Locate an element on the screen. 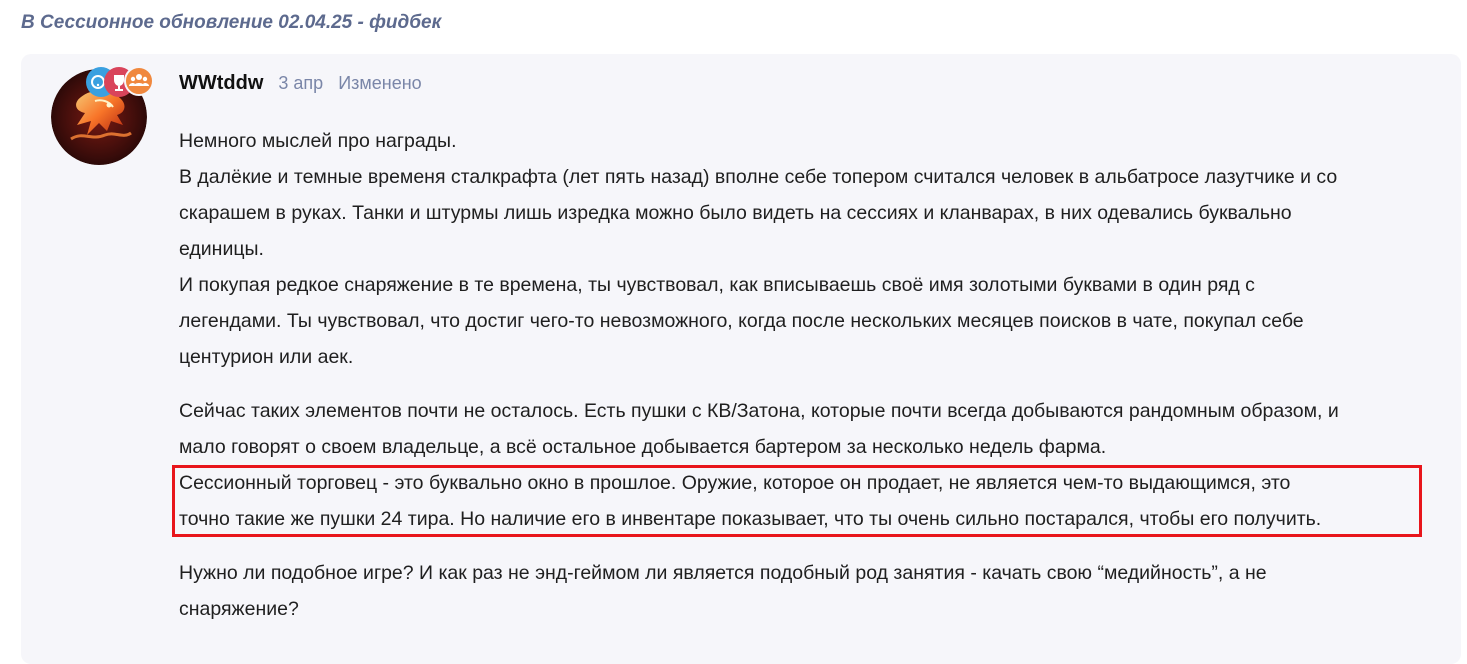 The width and height of the screenshot is (1467, 664). edited-indicator: Изменено is located at coordinates (379, 83).